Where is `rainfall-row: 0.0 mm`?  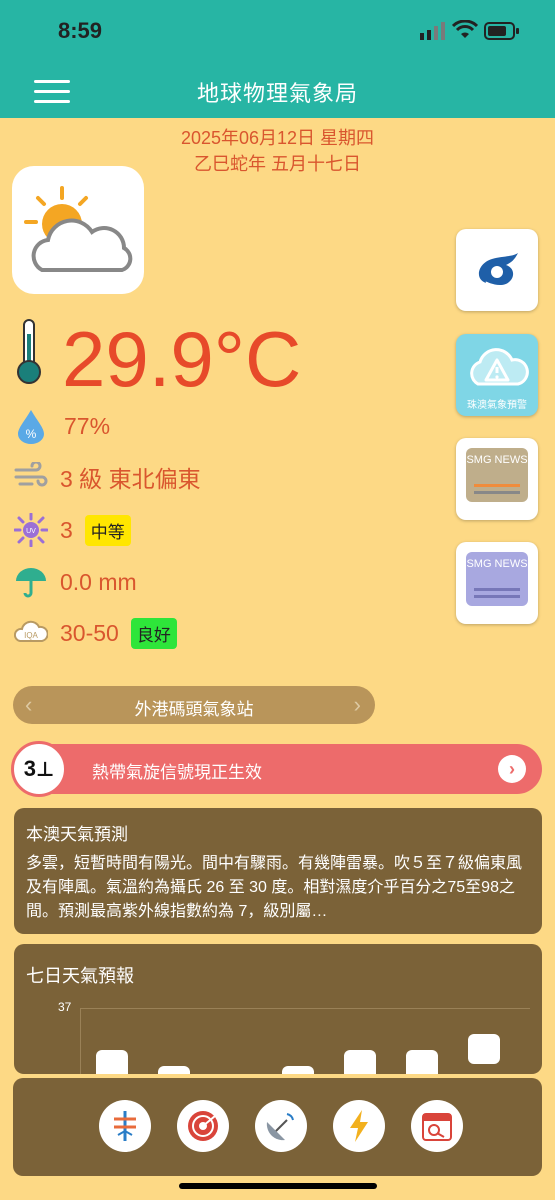 rainfall-row: 0.0 mm is located at coordinates (75, 582).